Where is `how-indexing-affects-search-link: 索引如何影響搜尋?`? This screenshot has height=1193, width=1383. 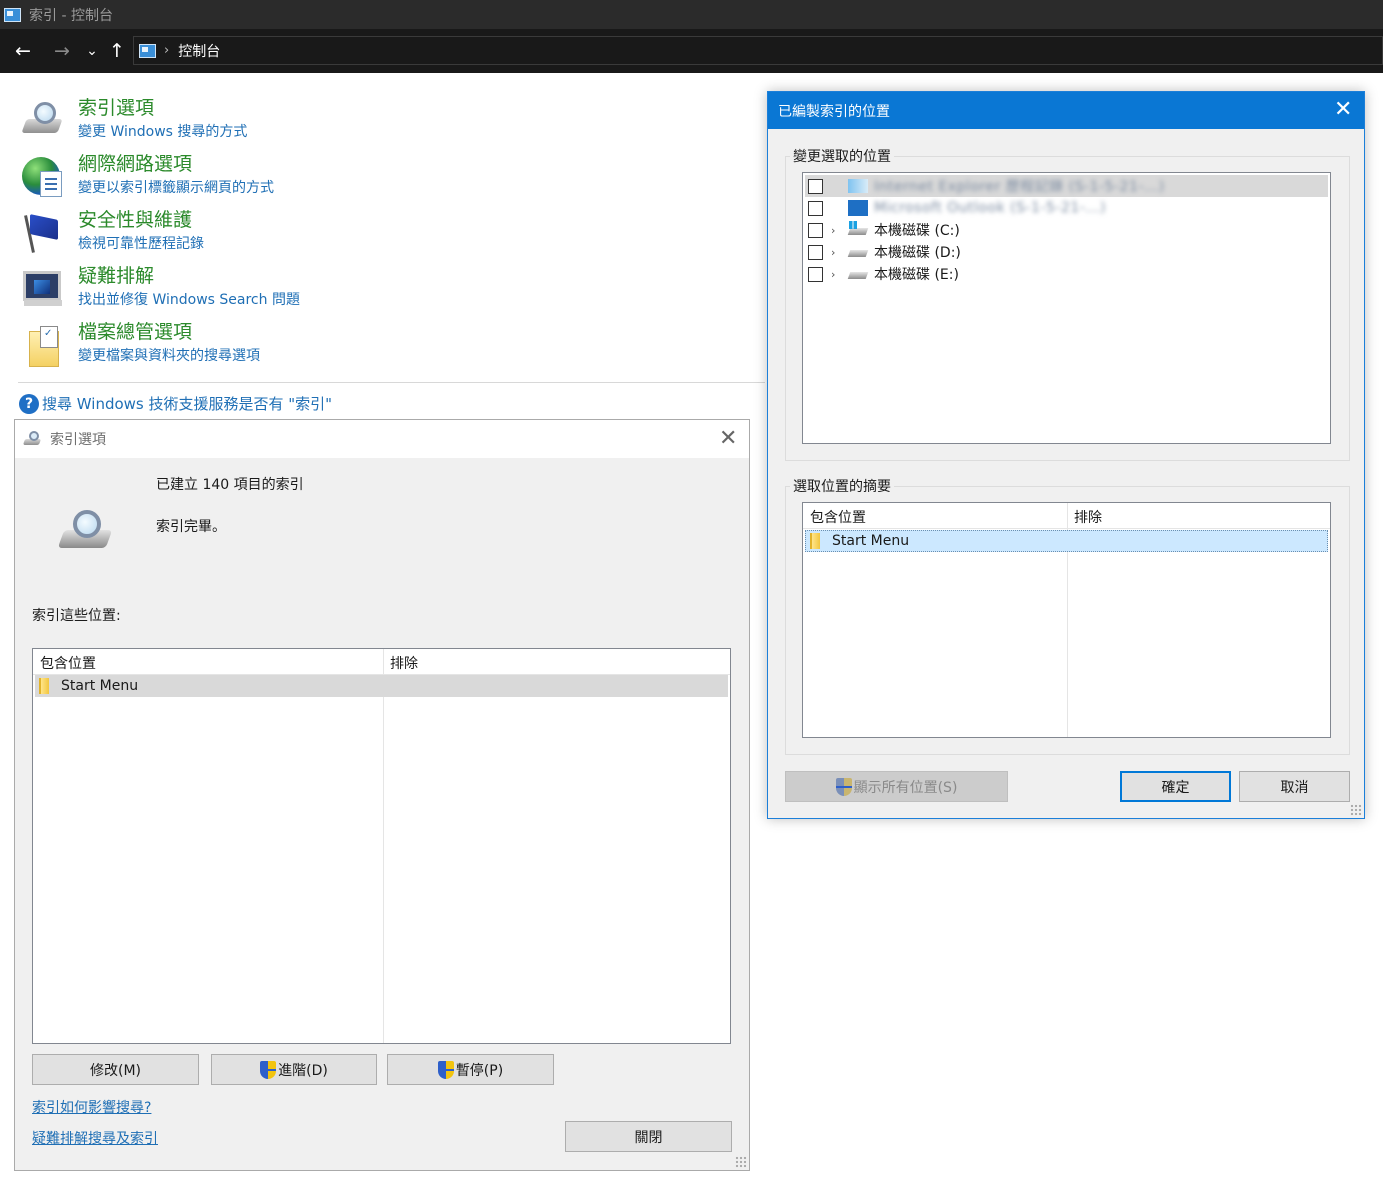
how-indexing-affects-search-link: 索引如何影響搜尋? is located at coordinates (91, 1107).